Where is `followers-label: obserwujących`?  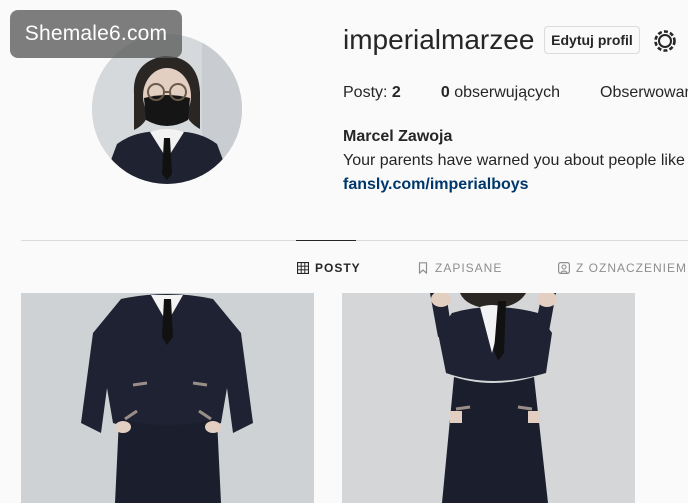
followers-label: obserwujących is located at coordinates (507, 92).